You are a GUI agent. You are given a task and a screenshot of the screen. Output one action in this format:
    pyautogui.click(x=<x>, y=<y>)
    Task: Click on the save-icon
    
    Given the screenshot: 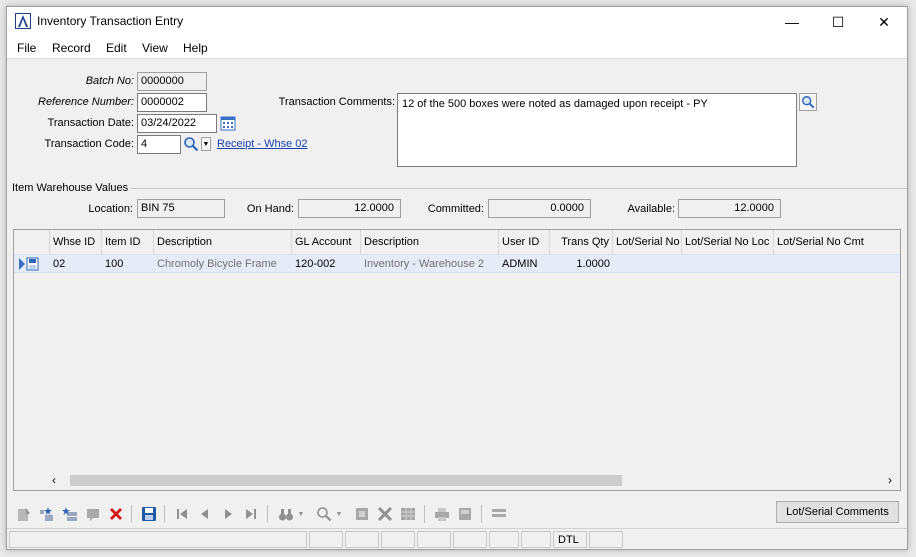 What is the action you would take?
    pyautogui.click(x=149, y=514)
    